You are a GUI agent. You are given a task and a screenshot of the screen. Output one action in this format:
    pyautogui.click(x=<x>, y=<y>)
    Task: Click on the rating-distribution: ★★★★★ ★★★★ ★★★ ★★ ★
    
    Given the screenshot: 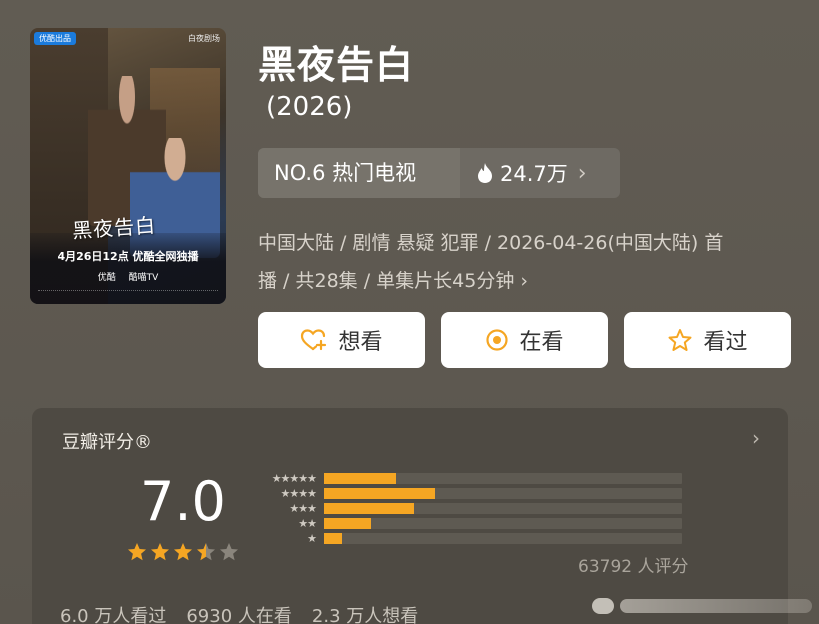 What is the action you would take?
    pyautogui.click(x=467, y=509)
    